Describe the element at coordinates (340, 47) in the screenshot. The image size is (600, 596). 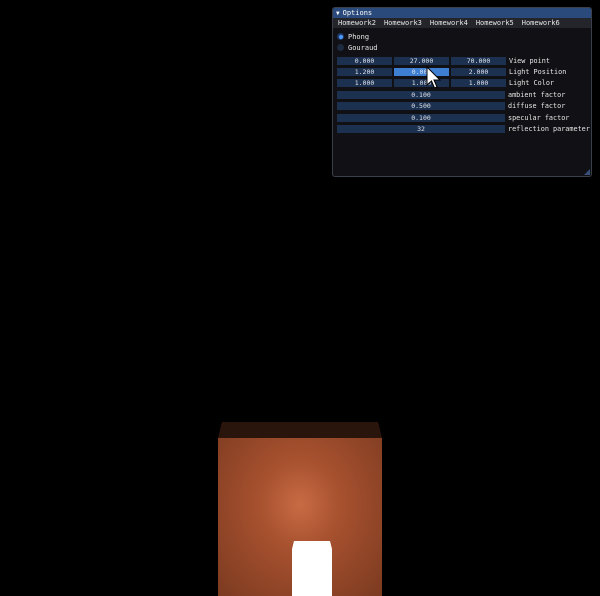
I see `radio-unselected-icon` at that location.